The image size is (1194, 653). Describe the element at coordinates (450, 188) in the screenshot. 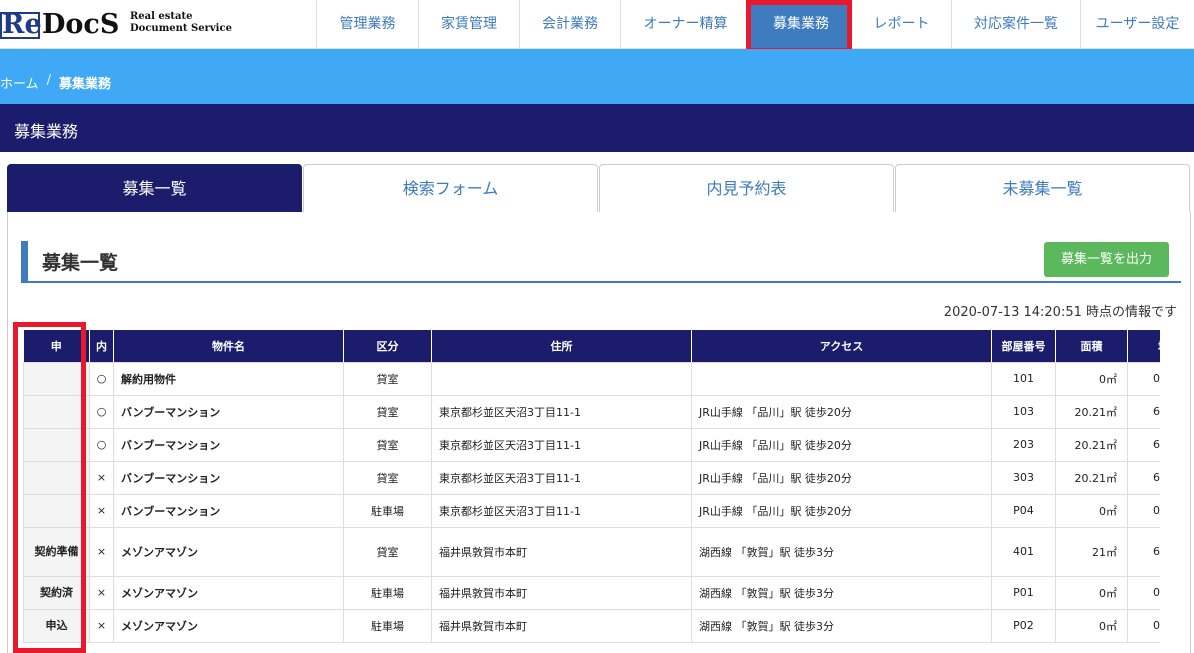

I see `tab-search-form: 検索フォーム` at that location.